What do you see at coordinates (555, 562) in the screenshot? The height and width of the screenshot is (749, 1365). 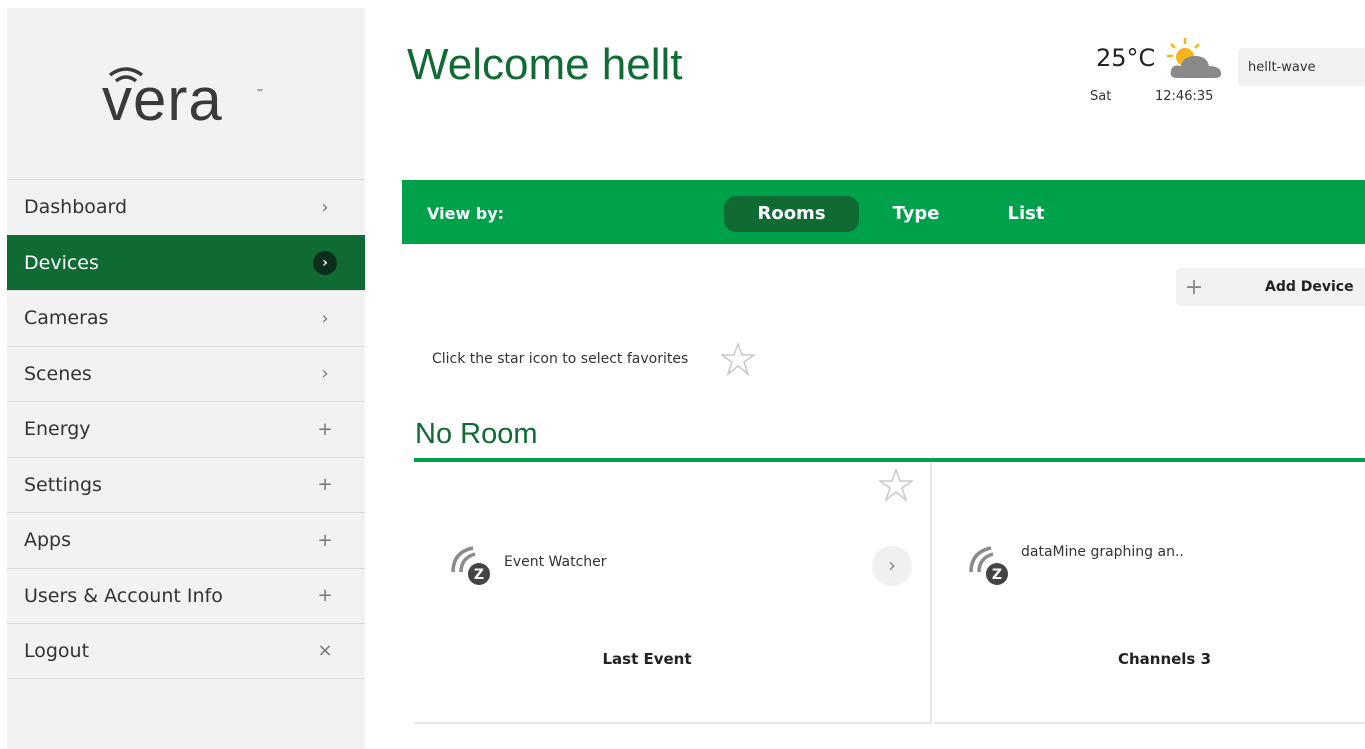 I see `device-name: Event Watcher` at bounding box center [555, 562].